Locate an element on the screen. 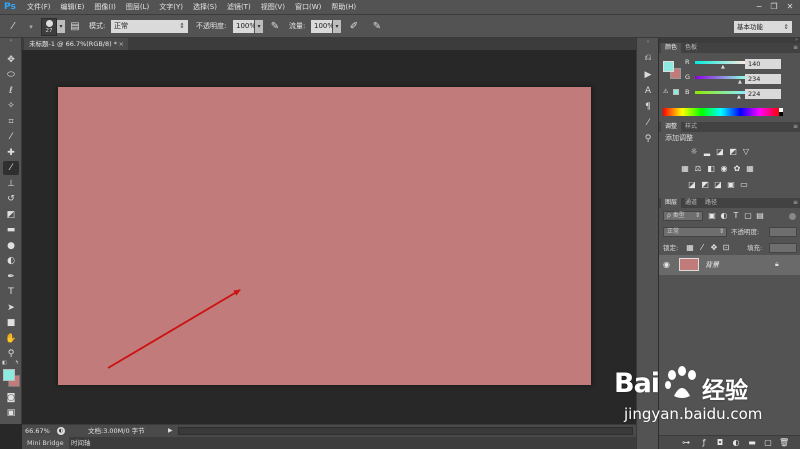  history-panel-icon: ⎌ is located at coordinates (648, 58).